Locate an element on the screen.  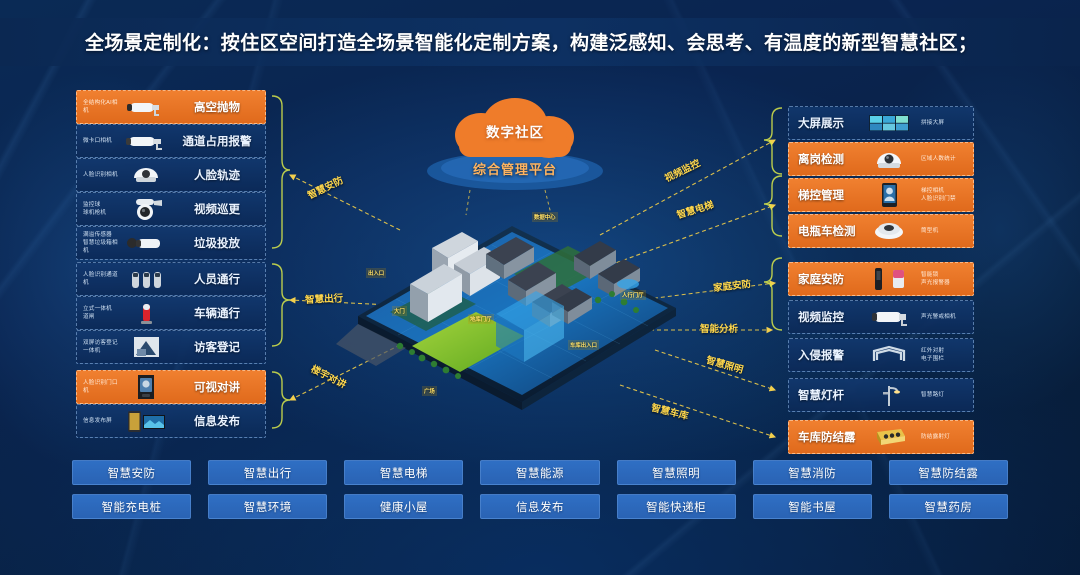
tag-row-1: 智慧安防 智慧出行 智慧电梯 智慧能源 智慧照明 智慧消防 智慧防结露 is located at coordinates (540, 472).